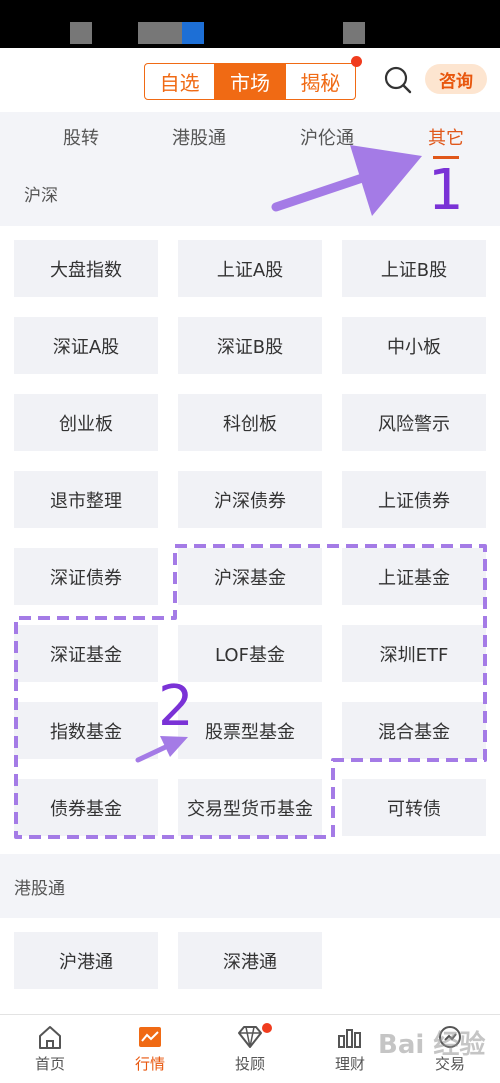 Image resolution: width=500 pixels, height=1083 pixels. Describe the element at coordinates (250, 24) in the screenshot. I see `status-bar` at that location.